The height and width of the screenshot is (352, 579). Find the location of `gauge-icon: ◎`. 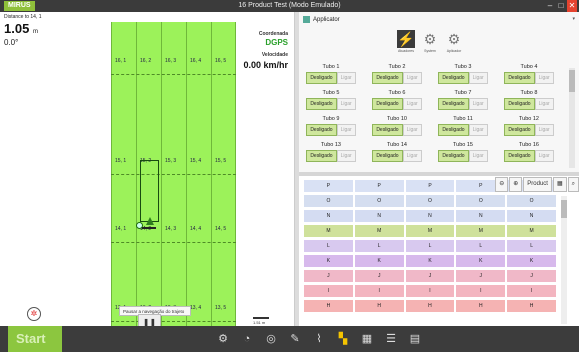

gauge-icon: ◎ is located at coordinates (271, 339).